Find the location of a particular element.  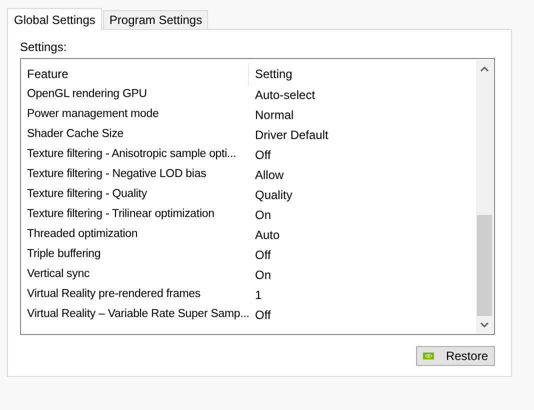

scroll-up-icon is located at coordinates (484, 69).